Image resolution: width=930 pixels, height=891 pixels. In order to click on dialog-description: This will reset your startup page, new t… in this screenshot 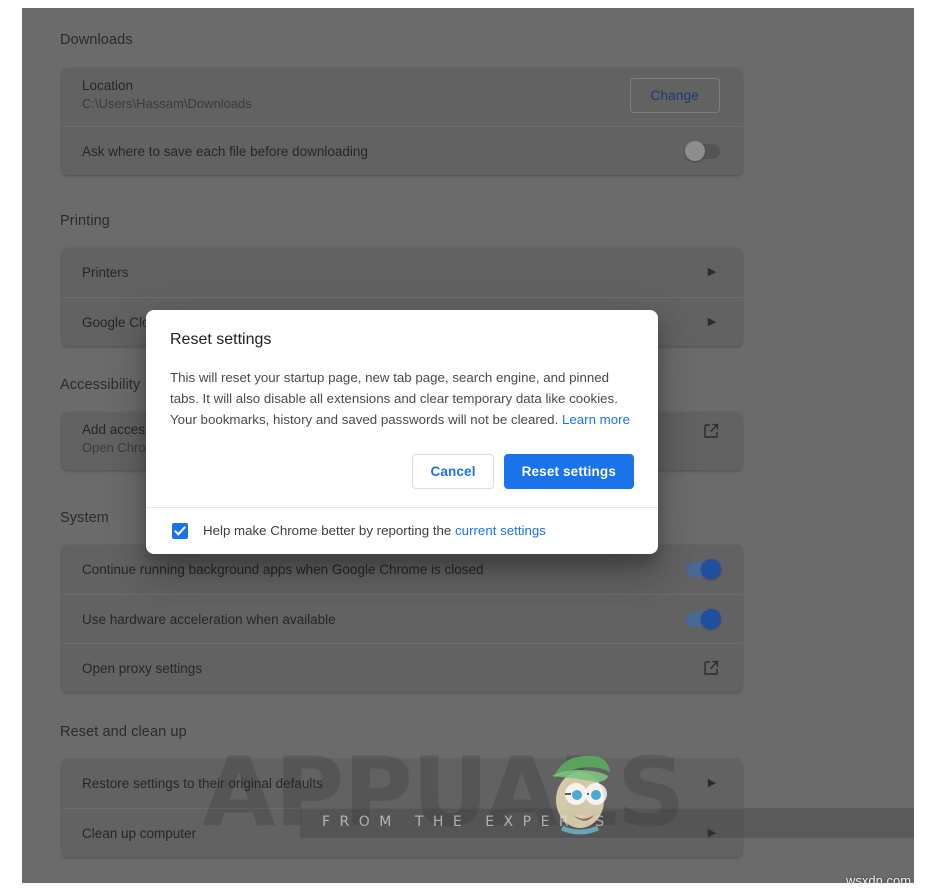, I will do `click(402, 398)`.